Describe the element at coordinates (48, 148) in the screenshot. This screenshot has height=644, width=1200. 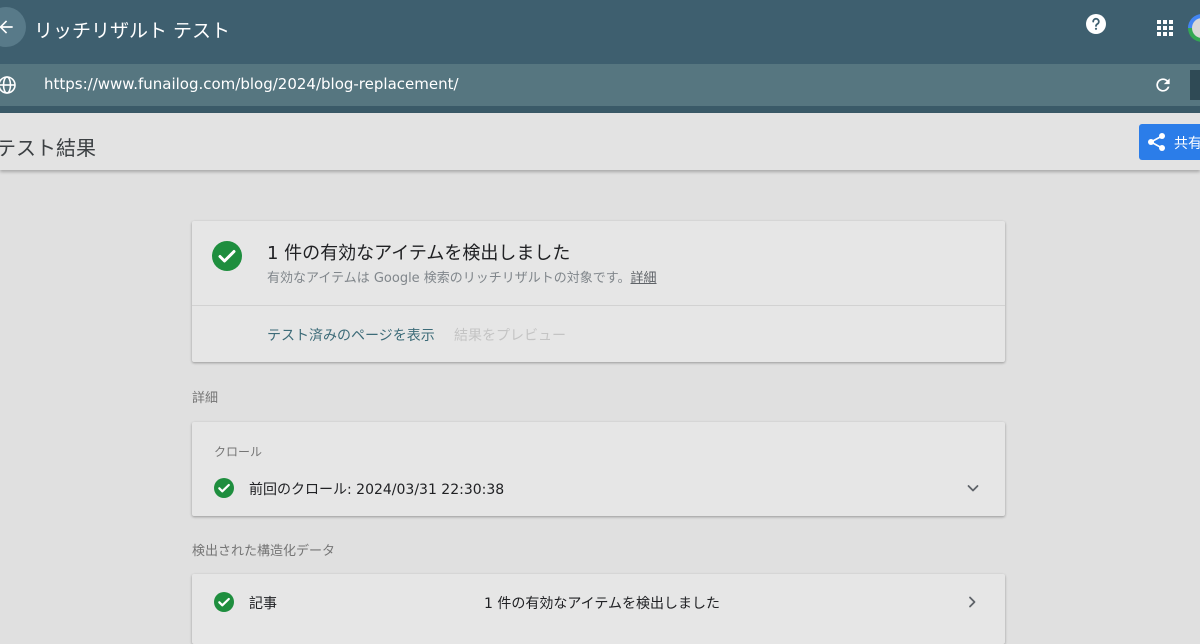
I see `page-title: テスト結果` at that location.